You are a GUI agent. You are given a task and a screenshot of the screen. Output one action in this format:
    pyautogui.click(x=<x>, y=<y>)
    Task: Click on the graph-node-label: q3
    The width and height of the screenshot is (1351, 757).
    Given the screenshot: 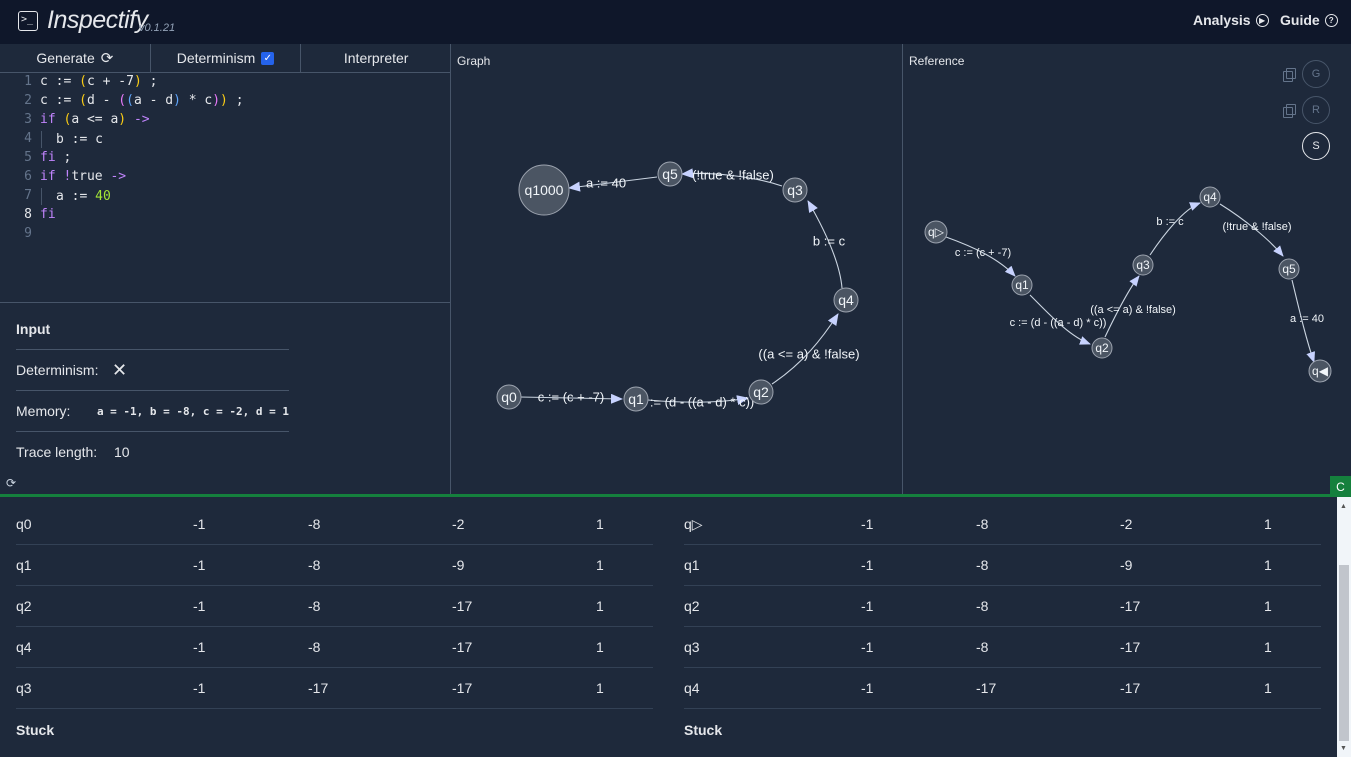 What is the action you would take?
    pyautogui.click(x=795, y=190)
    